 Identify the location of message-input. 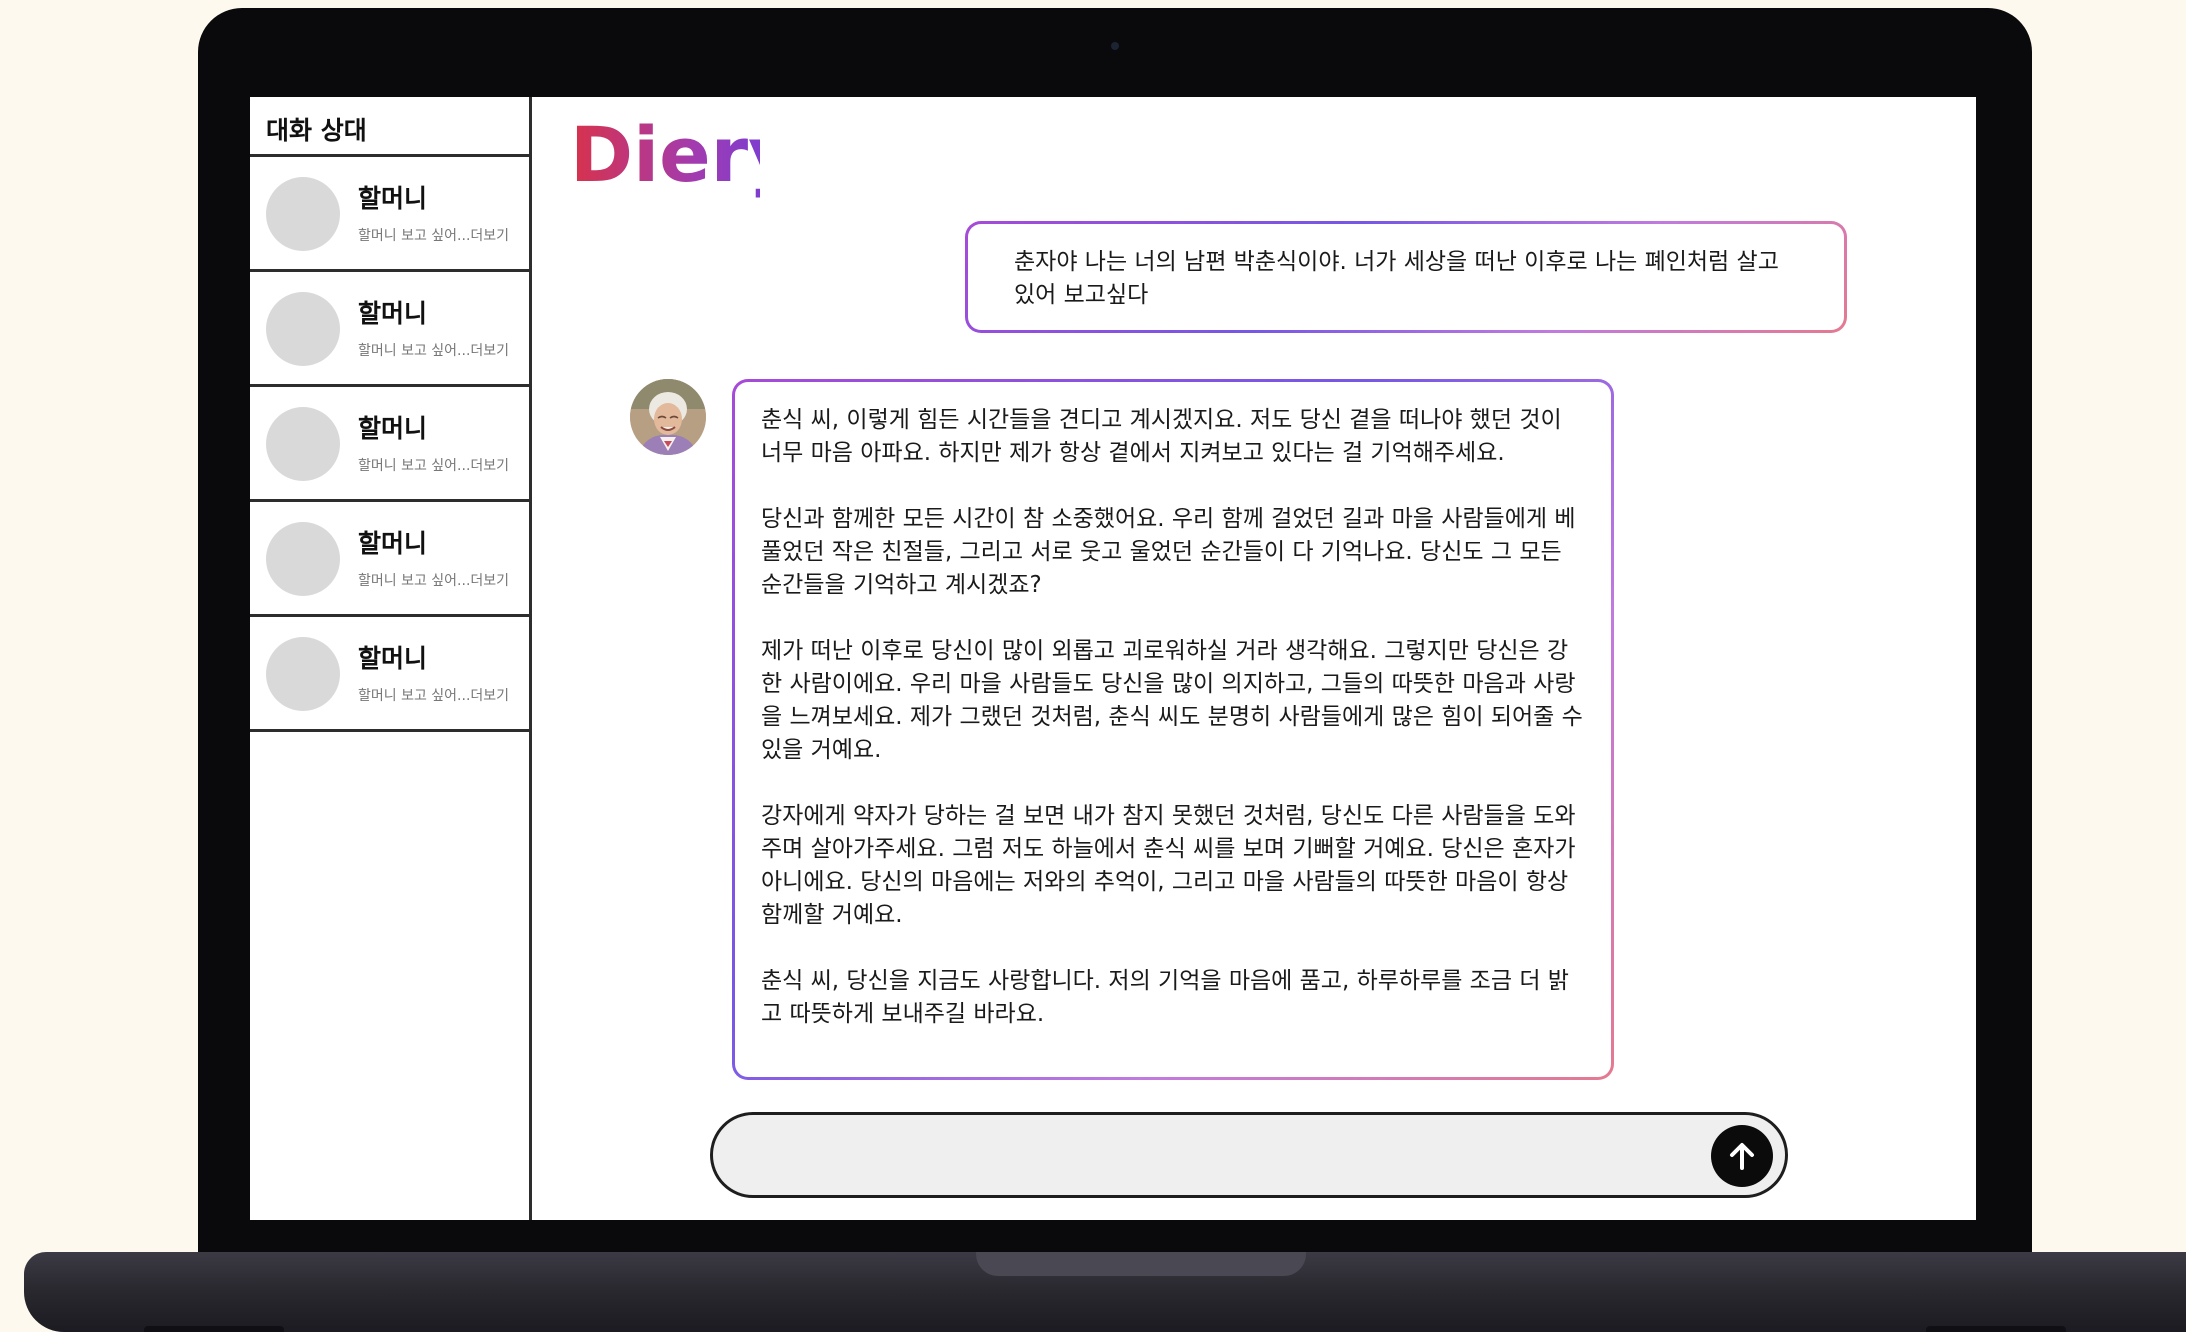
(1213, 1156).